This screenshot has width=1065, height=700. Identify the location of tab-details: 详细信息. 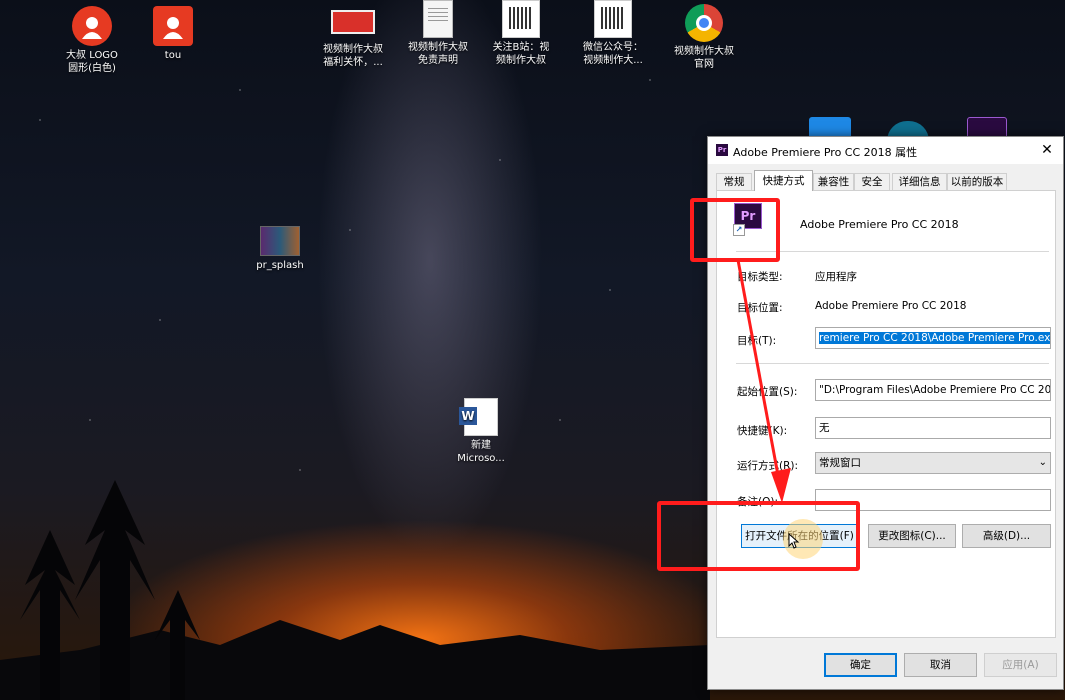
(919, 181).